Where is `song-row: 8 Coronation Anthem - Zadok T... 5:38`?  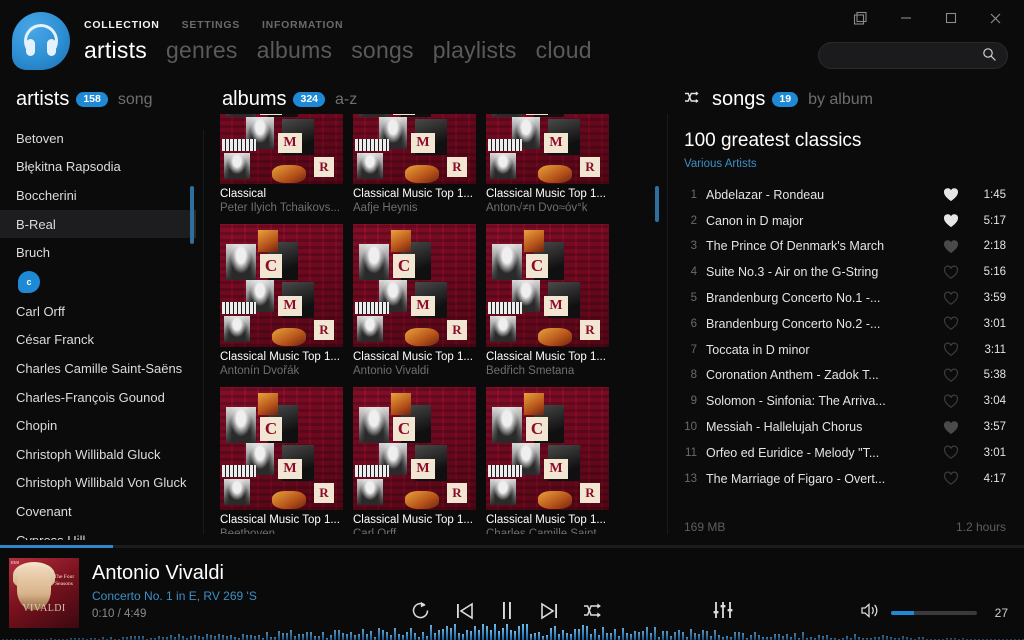
song-row: 8 Coronation Anthem - Zadok T... 5:38 is located at coordinates (848, 376).